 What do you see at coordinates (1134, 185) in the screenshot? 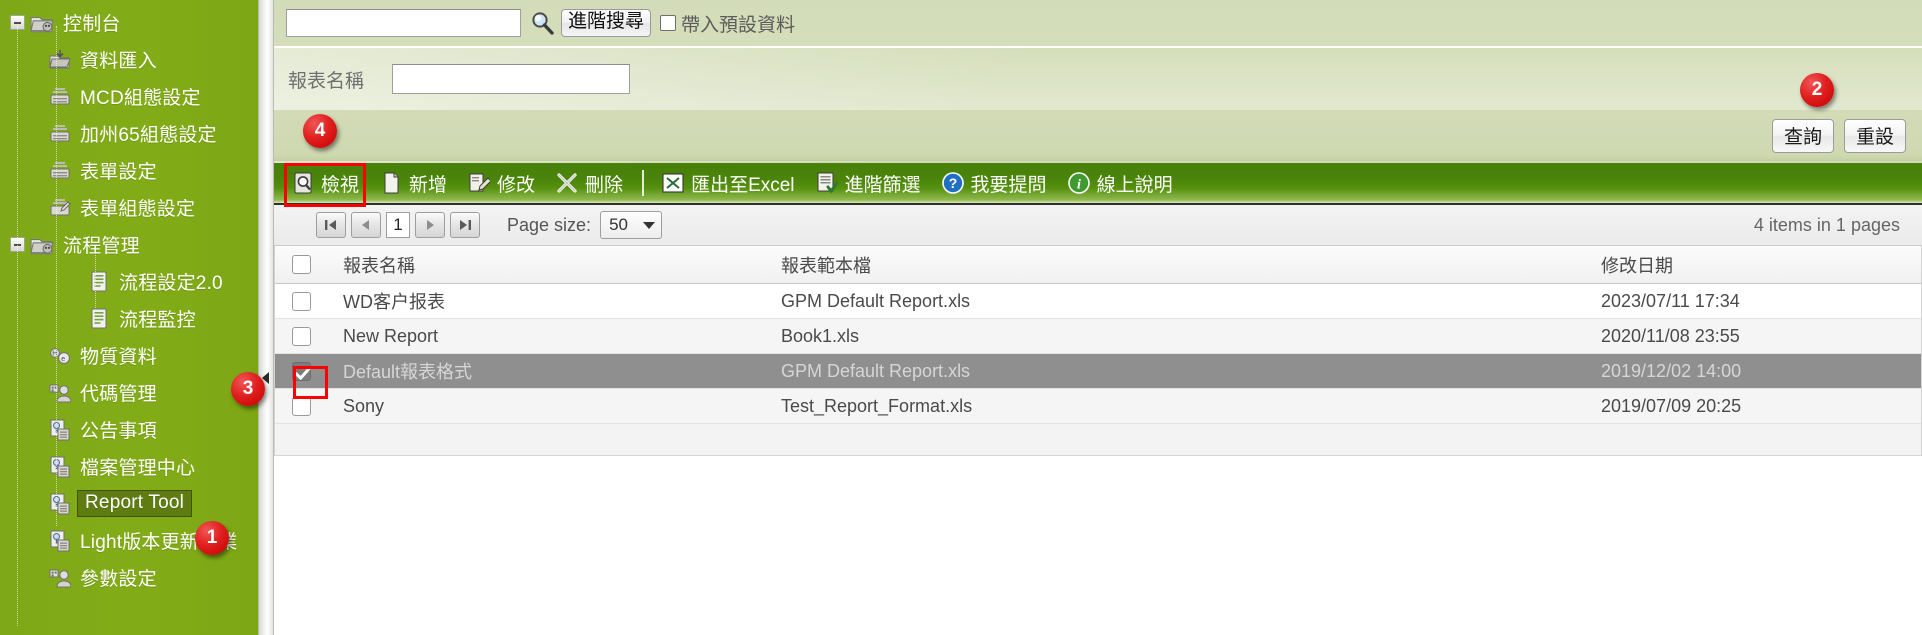
I see `toolbar-item-label: 線上說明` at bounding box center [1134, 185].